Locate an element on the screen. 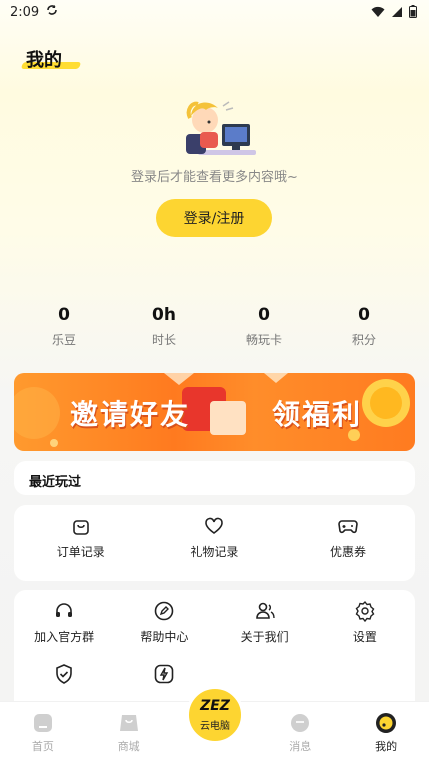  stat-ledou: 0 乐豆 is located at coordinates (64, 326).